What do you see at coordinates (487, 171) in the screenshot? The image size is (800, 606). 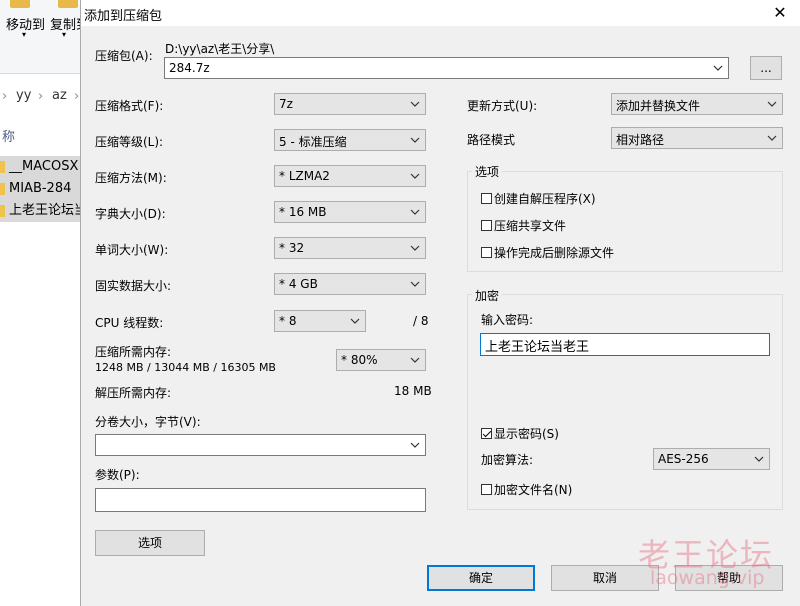 I see `options-group-label: 选项` at bounding box center [487, 171].